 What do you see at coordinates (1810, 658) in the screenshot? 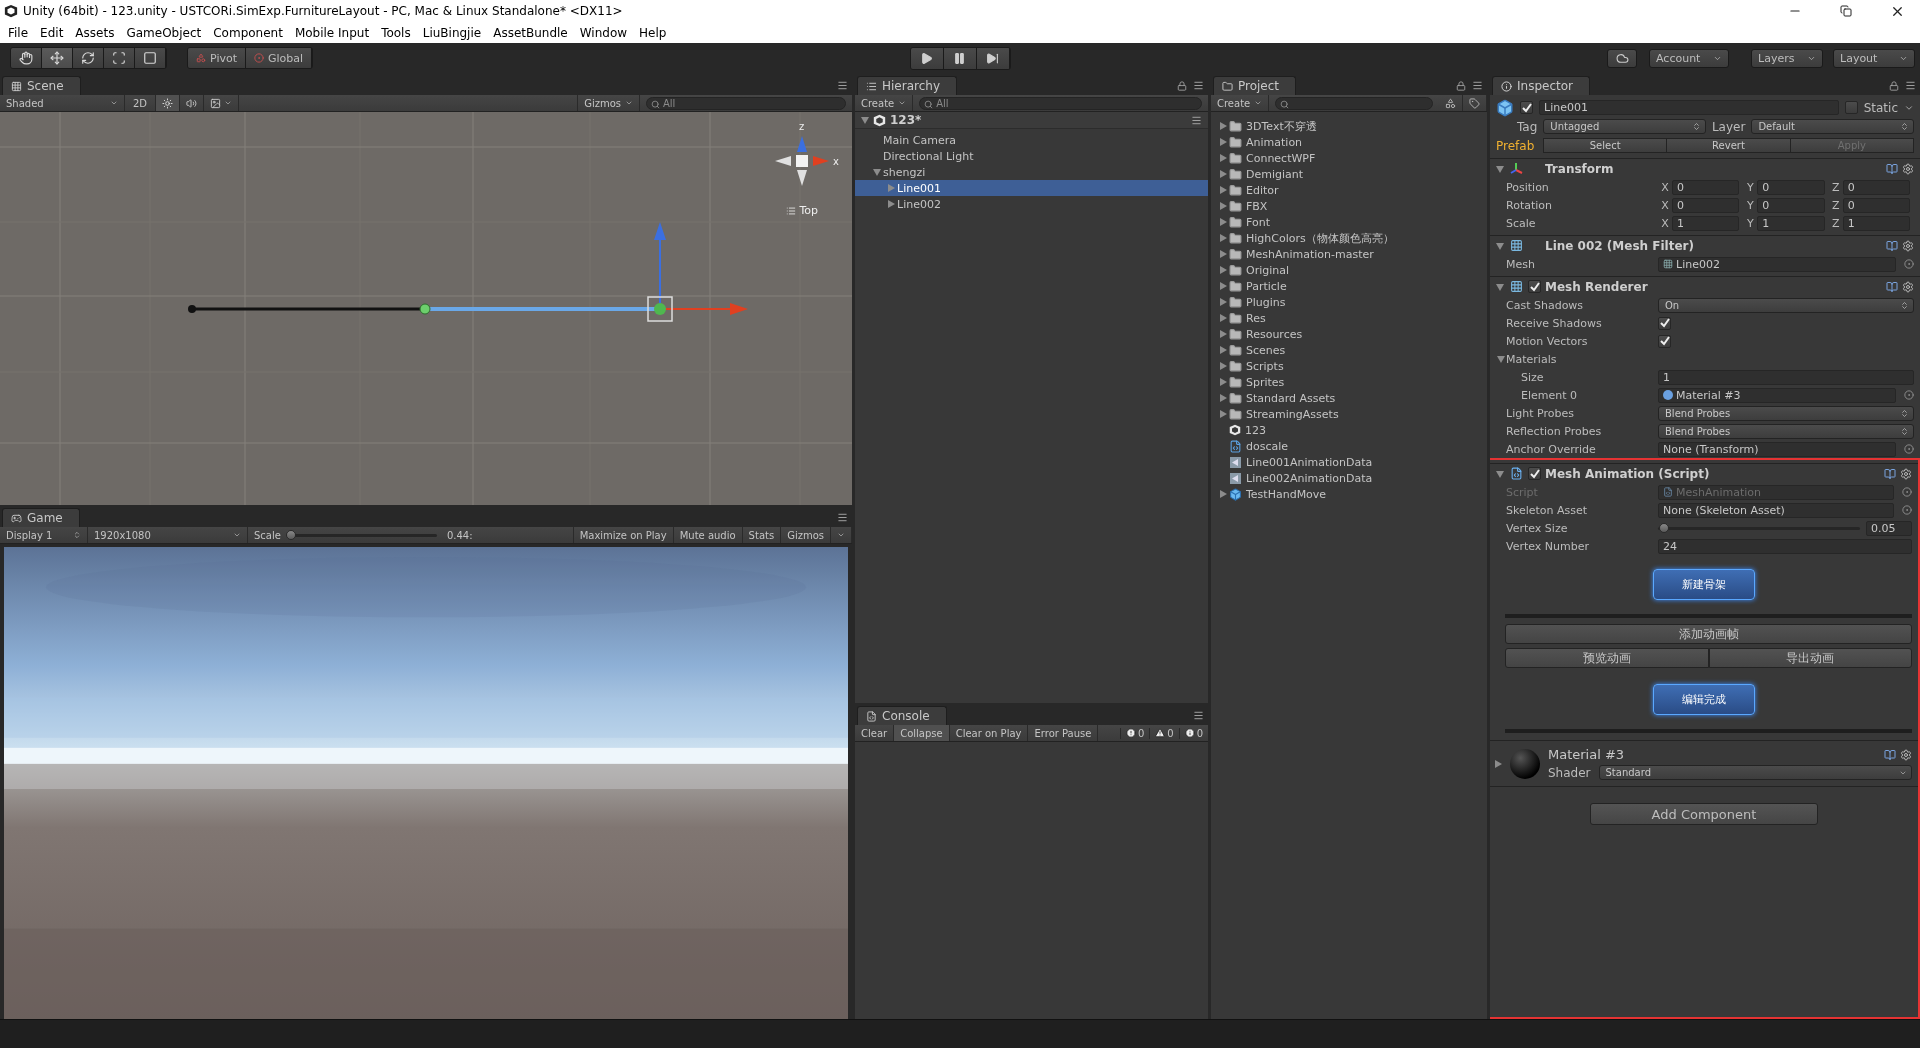
I see `action-button: 导出动画` at bounding box center [1810, 658].